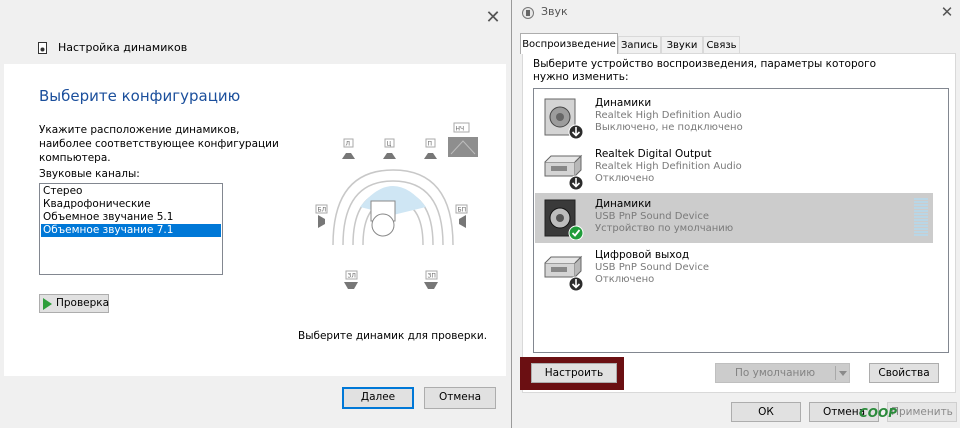  I want to click on list-item-selected: Объемное звучание 7.1, so click(131, 230).